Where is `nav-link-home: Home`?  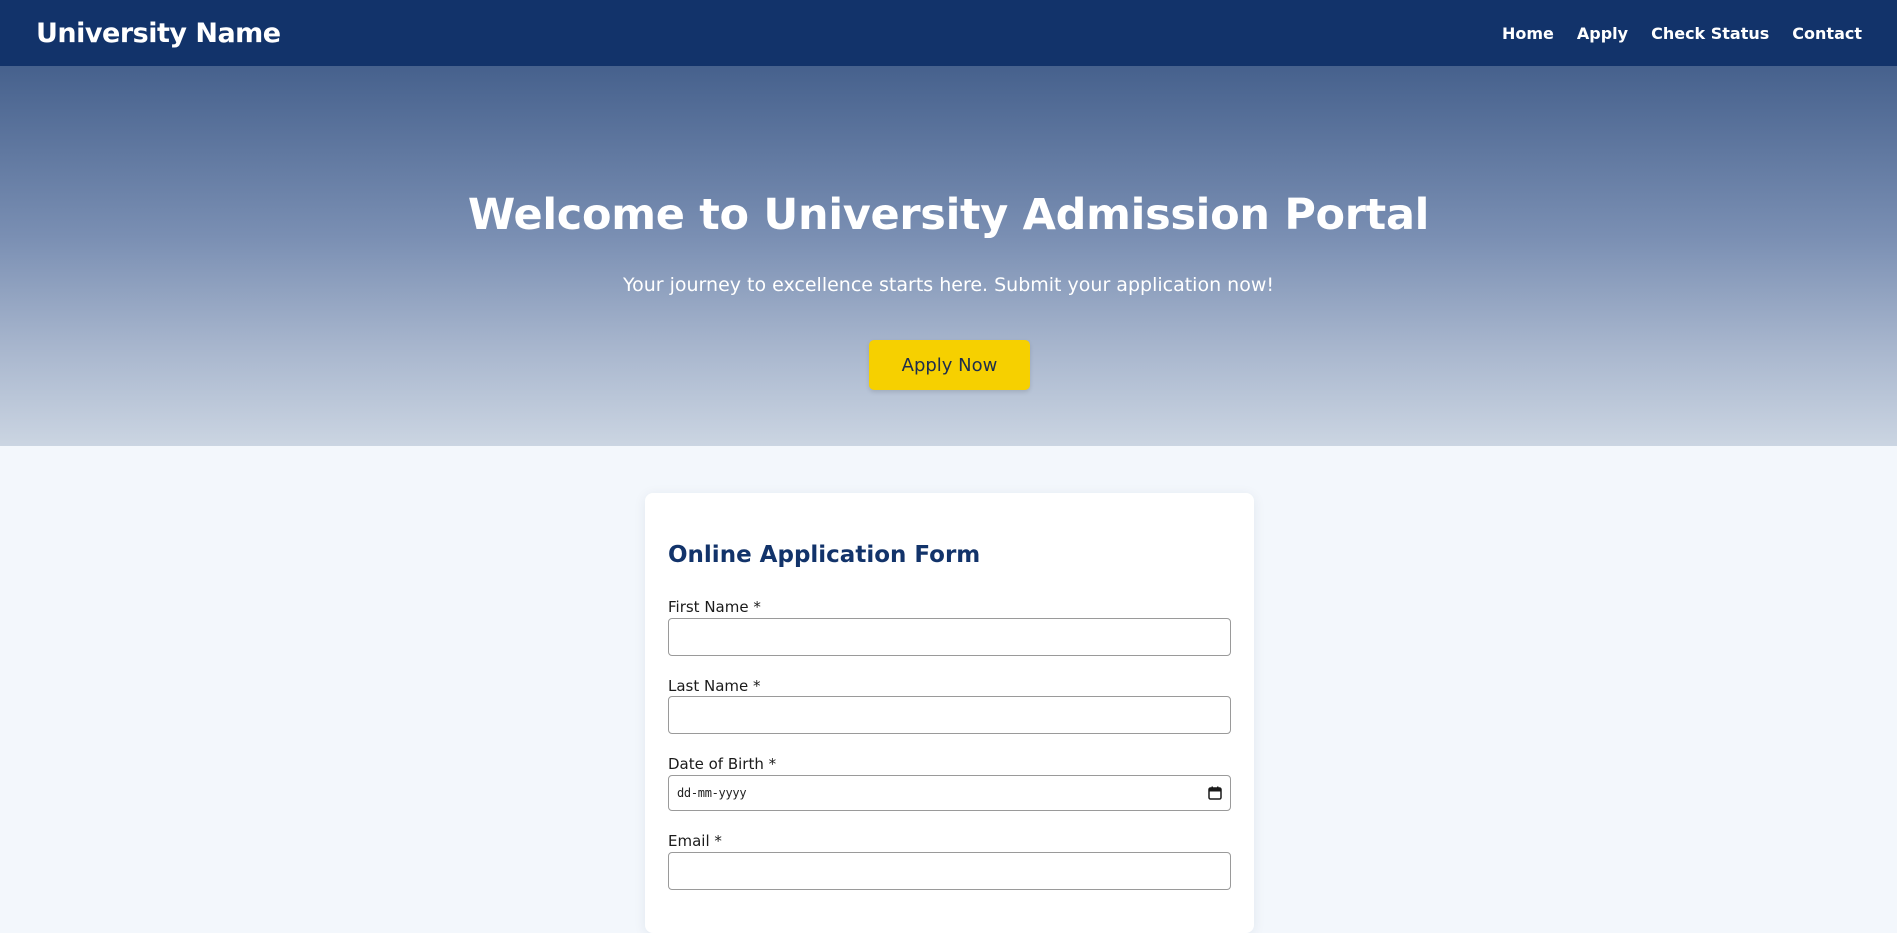 nav-link-home: Home is located at coordinates (1528, 33).